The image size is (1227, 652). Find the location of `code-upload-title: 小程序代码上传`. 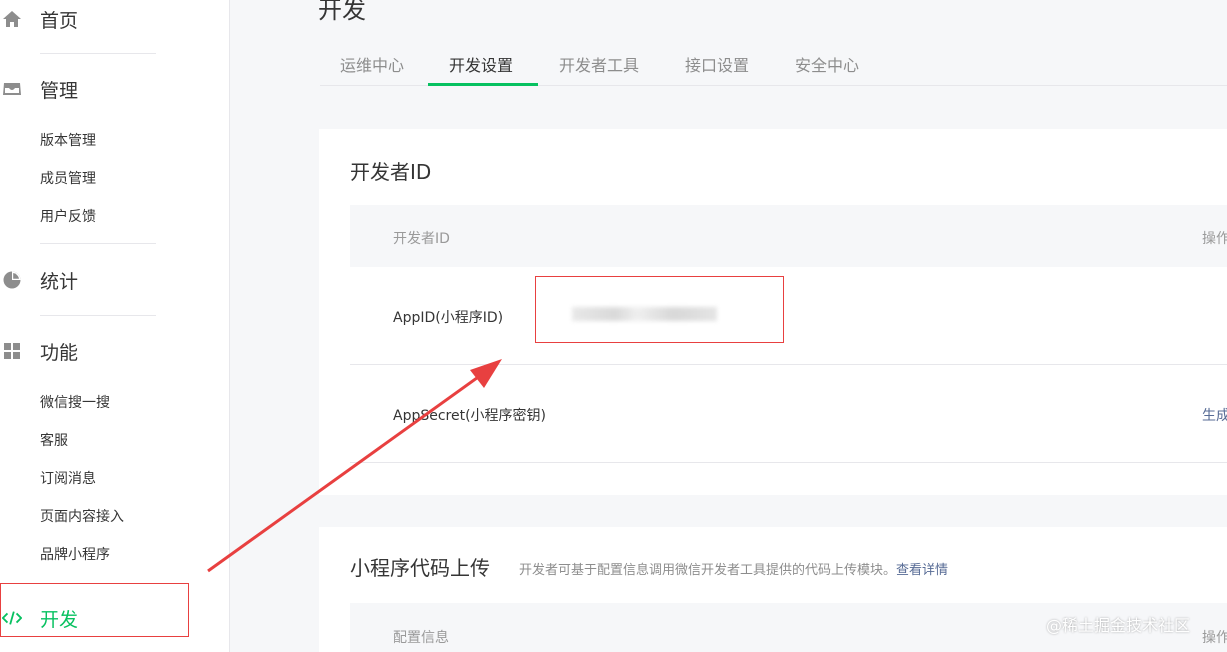

code-upload-title: 小程序代码上传 is located at coordinates (420, 568).